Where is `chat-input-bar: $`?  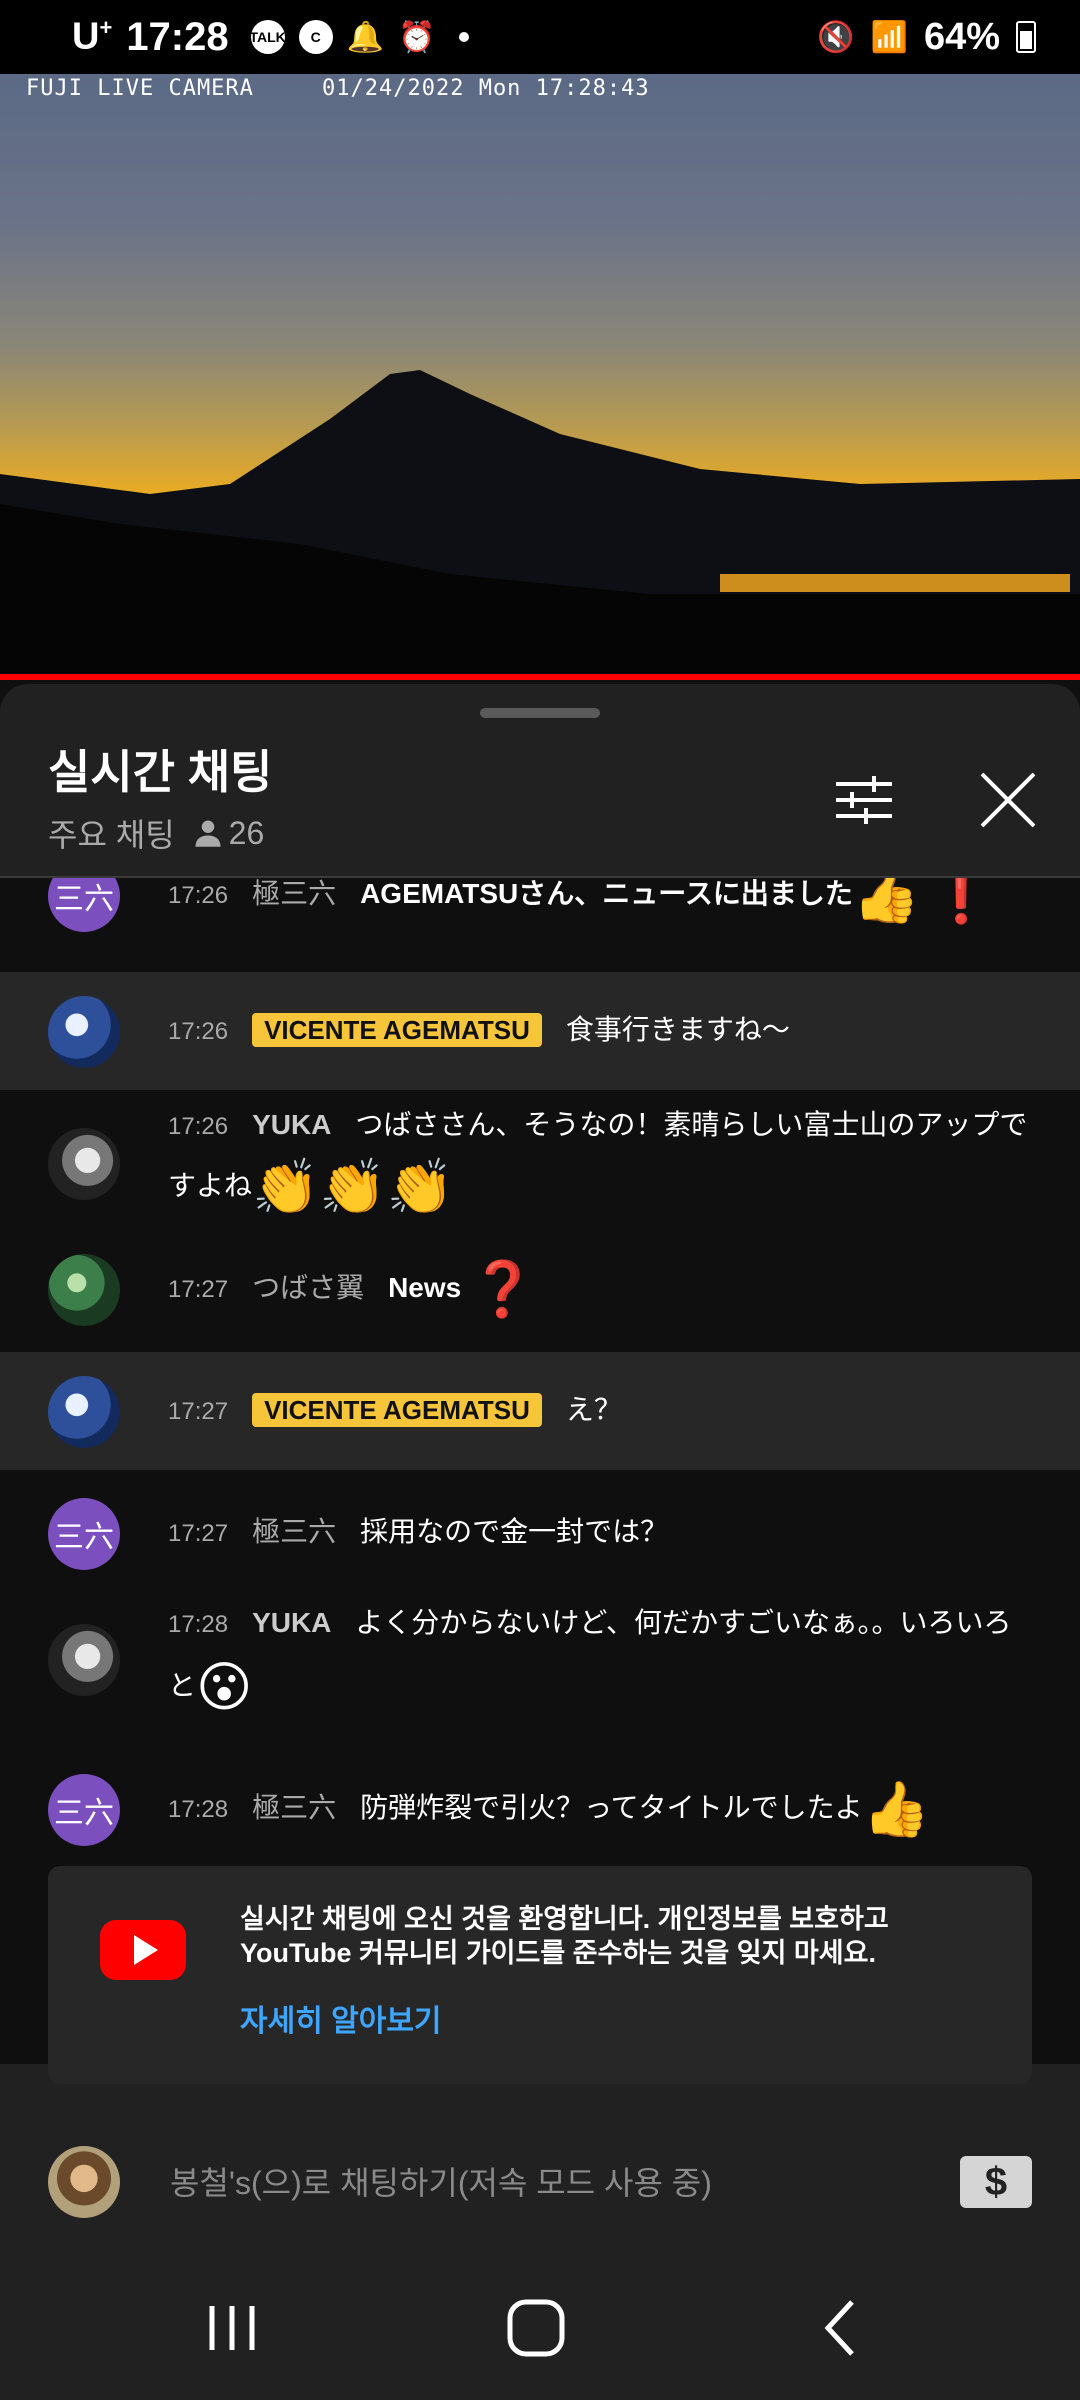 chat-input-bar: $ is located at coordinates (540, 2182).